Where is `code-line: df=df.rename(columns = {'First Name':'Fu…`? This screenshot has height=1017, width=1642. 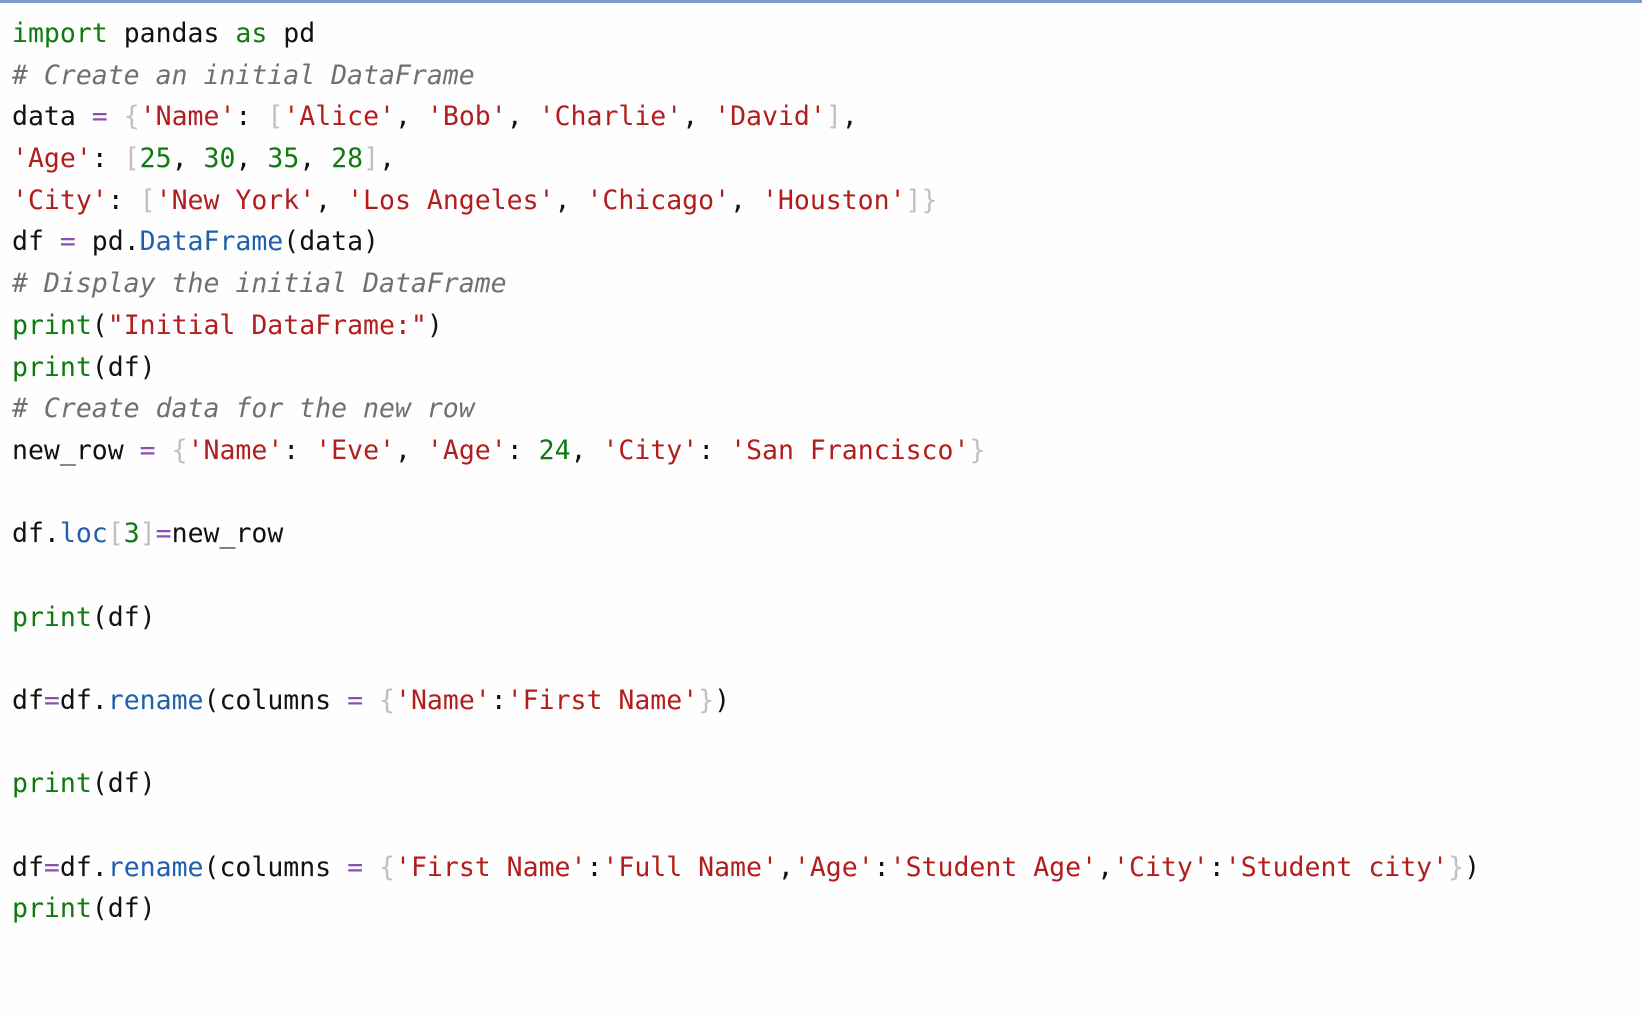
code-line: df=df.rename(columns = {'First Name':'Fu… is located at coordinates (827, 868).